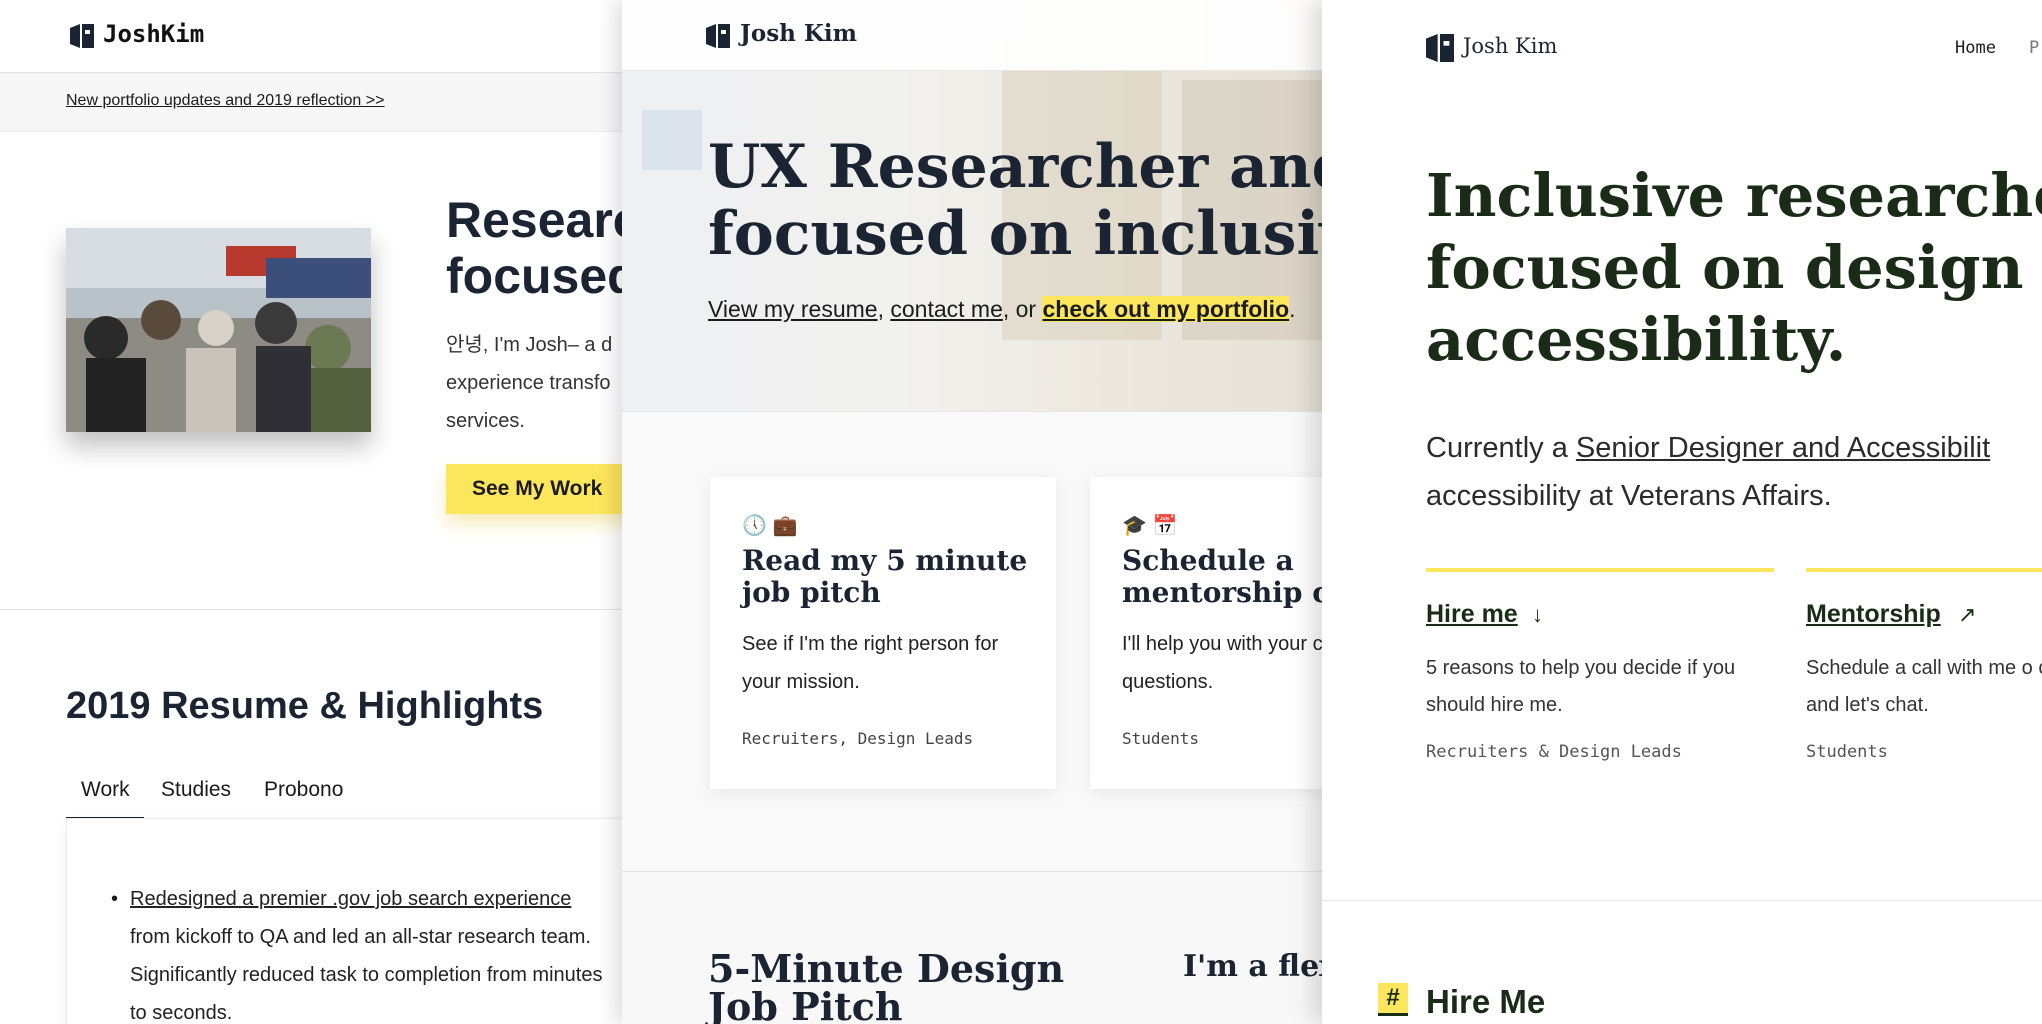  I want to click on card-audience: Students, so click(1161, 738).